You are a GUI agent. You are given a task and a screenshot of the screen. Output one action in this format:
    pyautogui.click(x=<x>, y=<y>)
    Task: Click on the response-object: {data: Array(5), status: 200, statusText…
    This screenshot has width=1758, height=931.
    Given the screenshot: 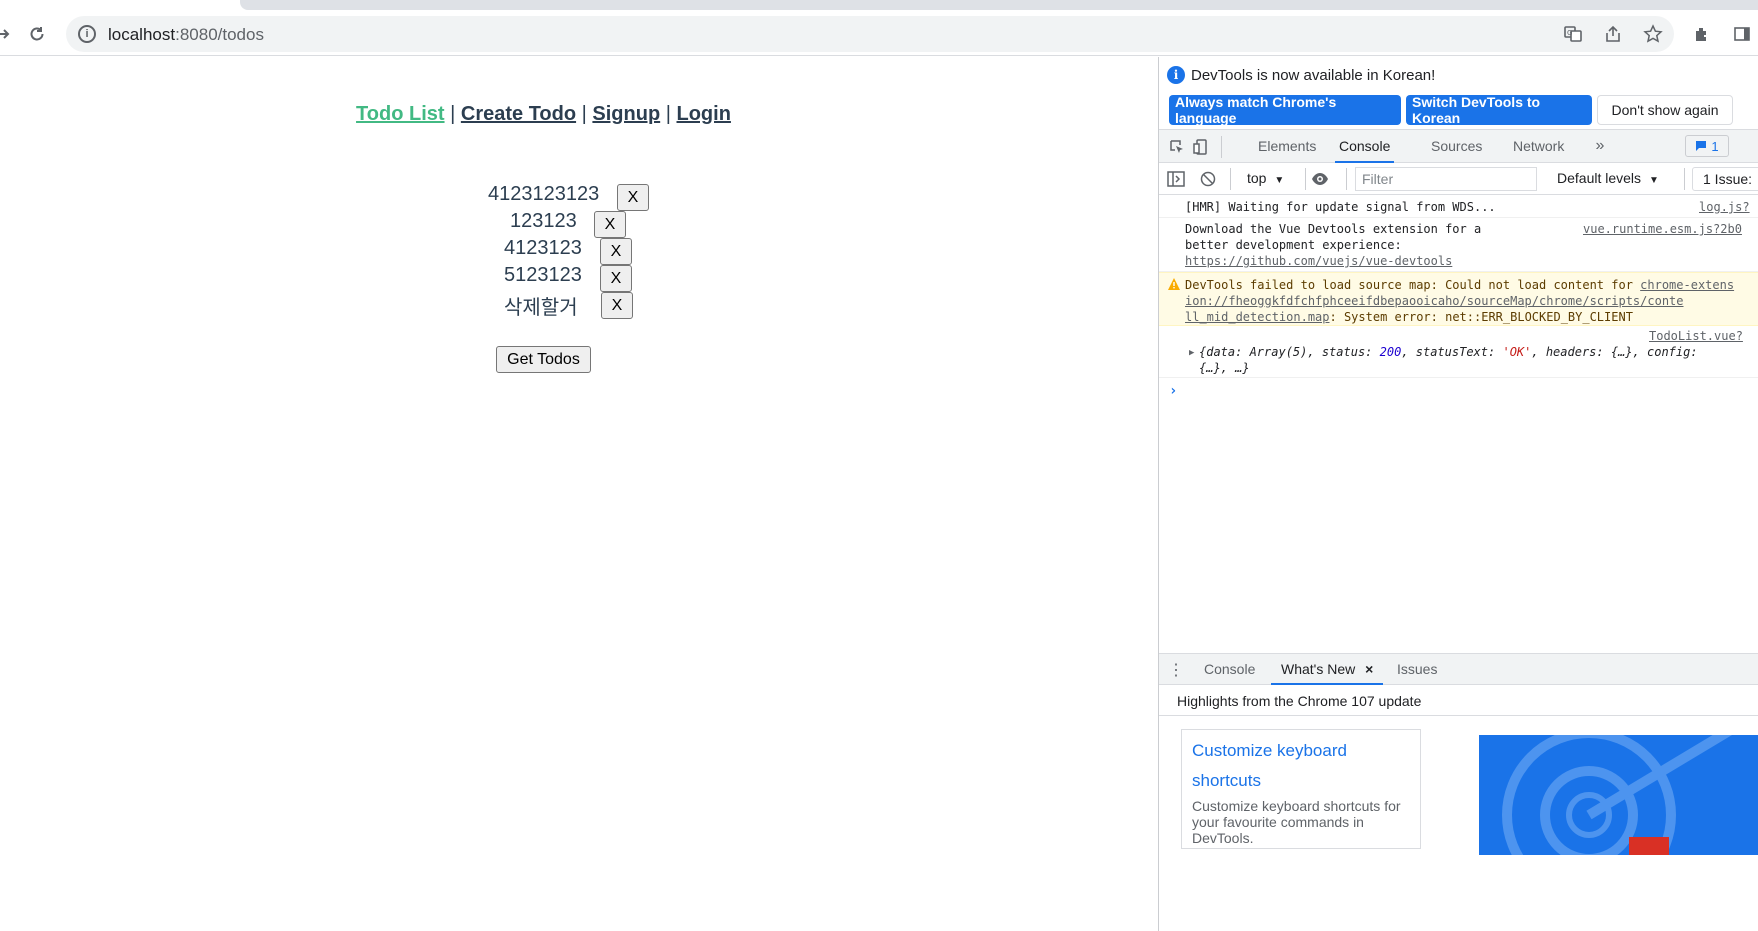 What is the action you would take?
    pyautogui.click(x=1448, y=352)
    